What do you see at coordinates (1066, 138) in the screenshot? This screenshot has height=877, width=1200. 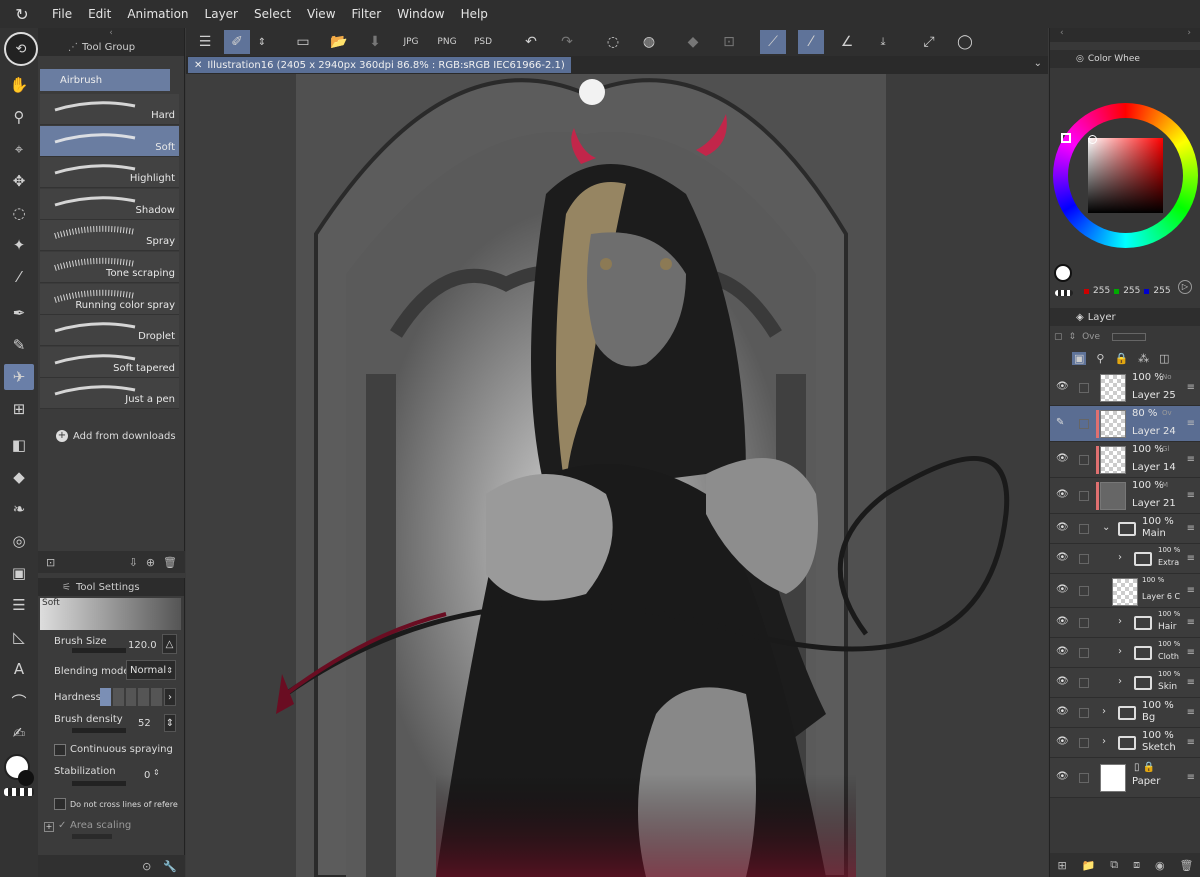 I see `hue-cursor` at bounding box center [1066, 138].